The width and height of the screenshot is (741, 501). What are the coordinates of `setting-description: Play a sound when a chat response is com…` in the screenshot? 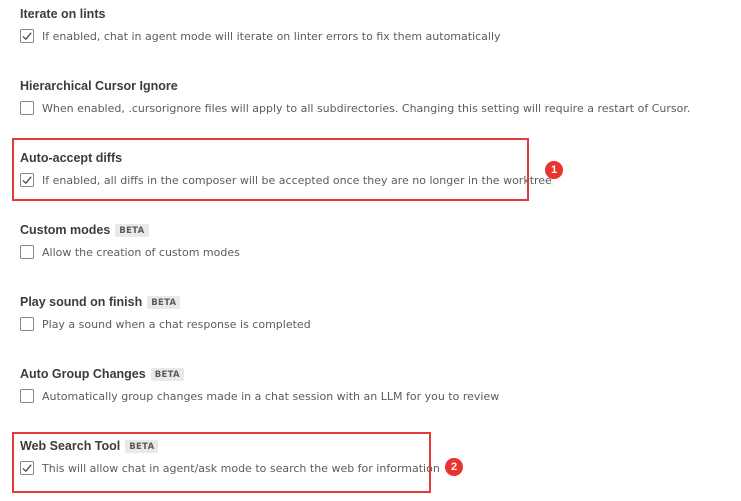 It's located at (176, 324).